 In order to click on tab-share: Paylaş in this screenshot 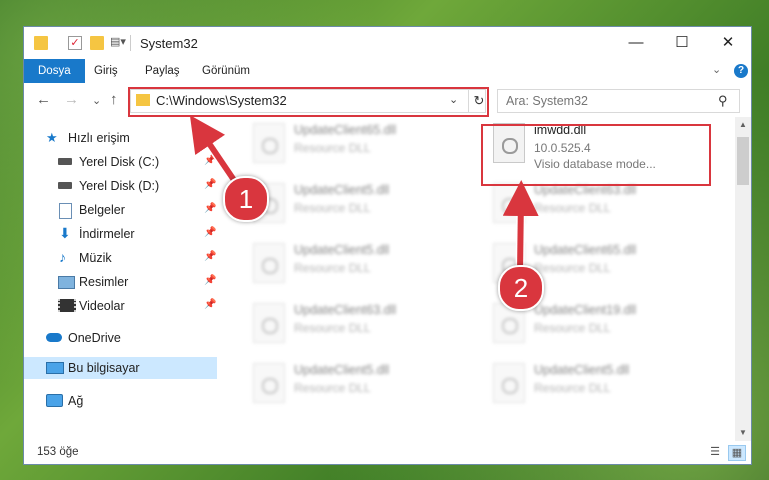, I will do `click(162, 71)`.